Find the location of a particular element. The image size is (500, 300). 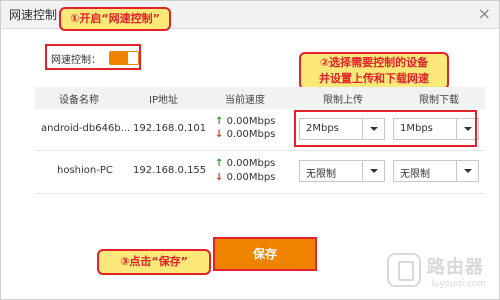

row-2-download-limit-select: 无限制 is located at coordinates (436, 171).